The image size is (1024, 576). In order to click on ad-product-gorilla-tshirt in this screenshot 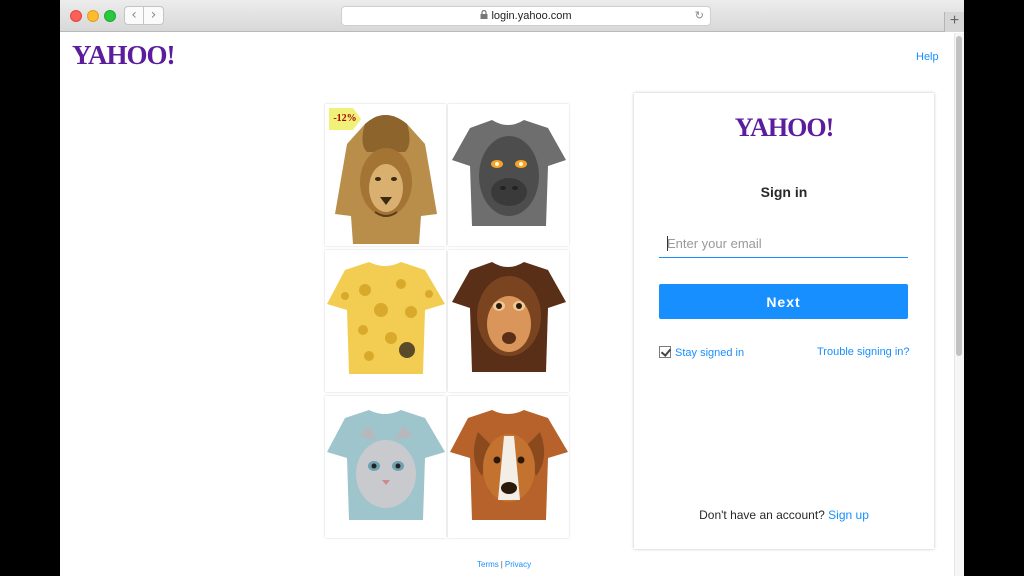, I will do `click(508, 175)`.